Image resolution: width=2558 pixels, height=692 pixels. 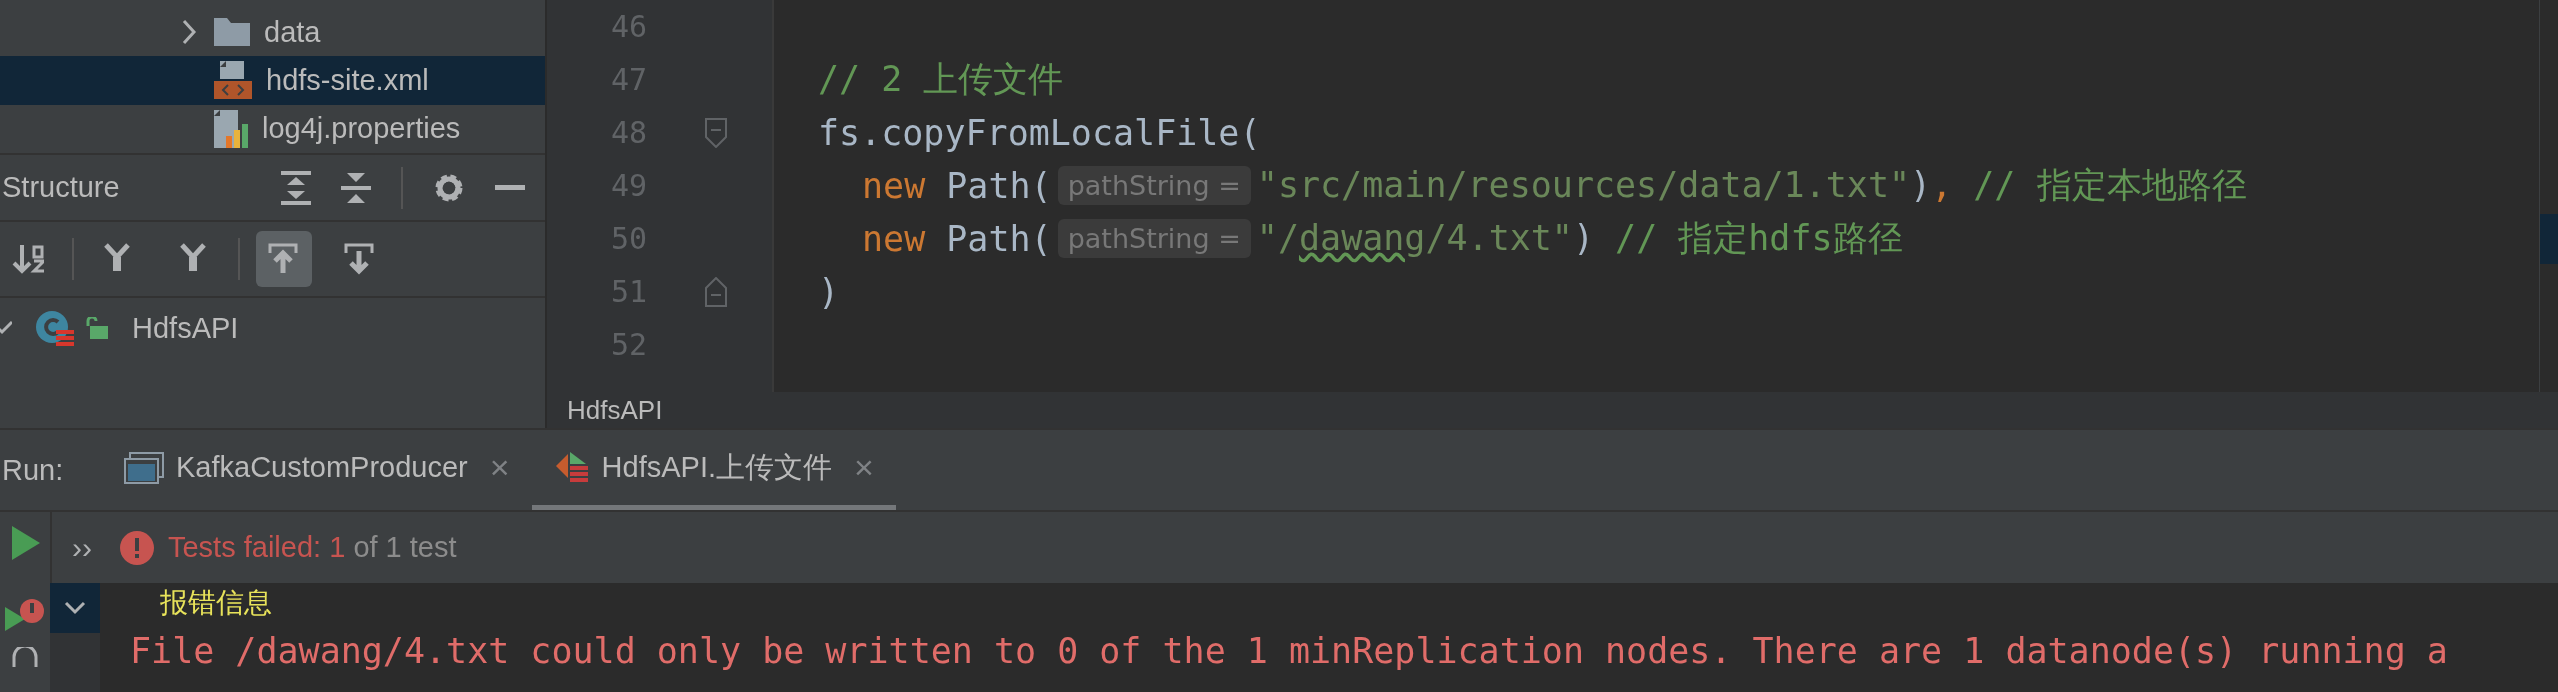 I want to click on minimize-icon, so click(x=510, y=187).